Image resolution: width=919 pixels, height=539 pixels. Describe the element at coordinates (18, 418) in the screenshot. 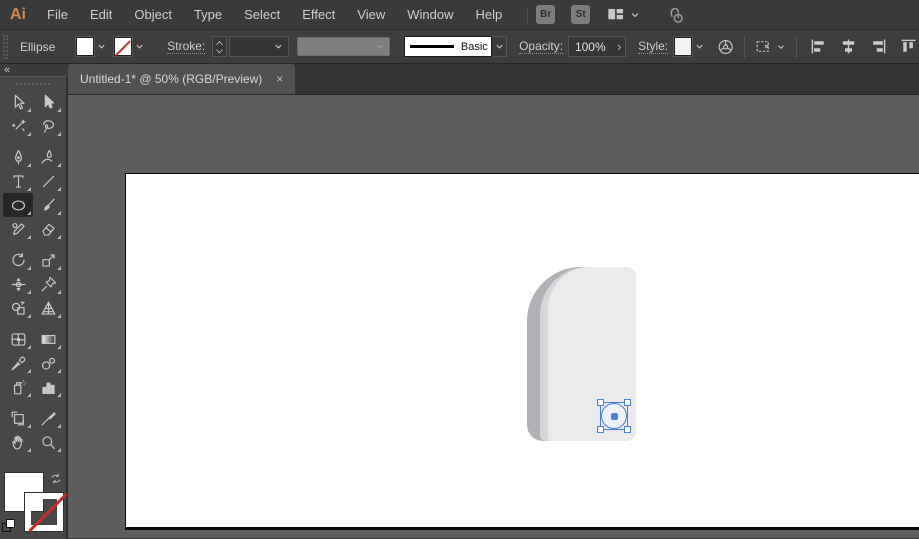

I see `tool-artboard` at that location.